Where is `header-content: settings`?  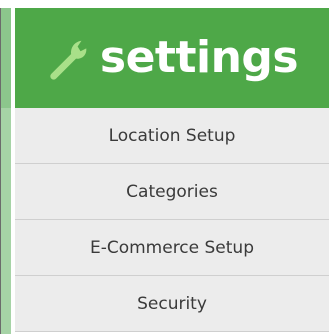 header-content: settings is located at coordinates (172, 57).